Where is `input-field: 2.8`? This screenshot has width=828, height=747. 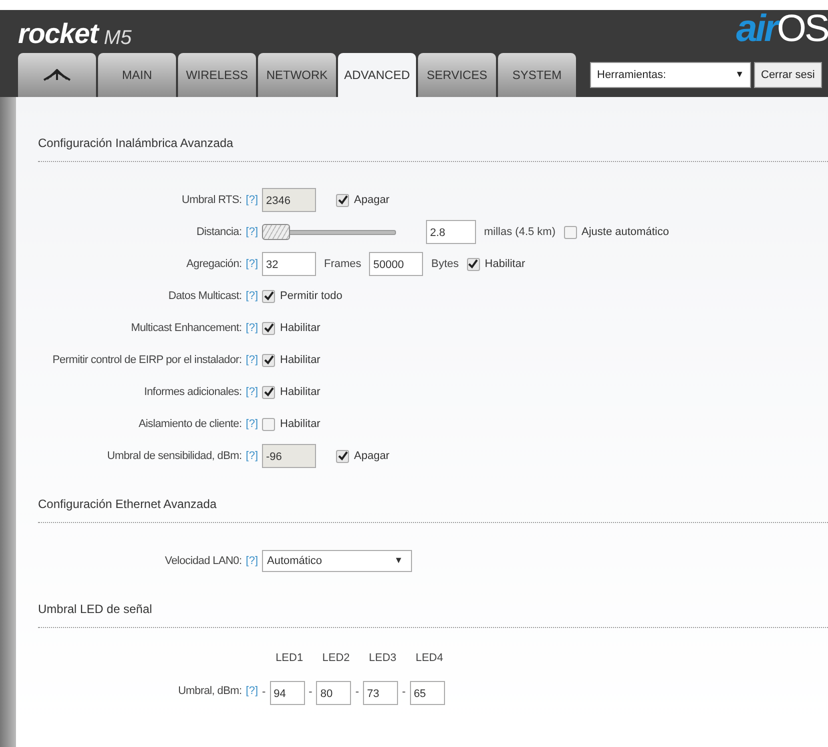 input-field: 2.8 is located at coordinates (451, 232).